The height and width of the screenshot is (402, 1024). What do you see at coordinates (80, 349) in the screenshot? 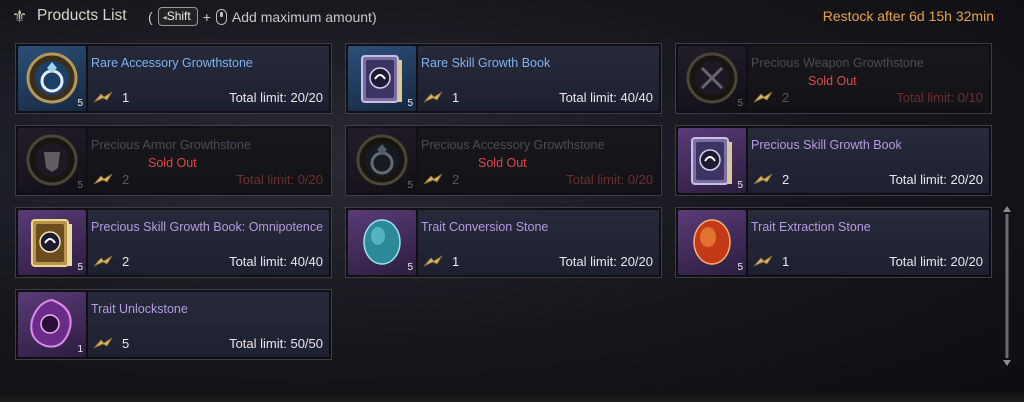
I see `item-quantity: 1` at bounding box center [80, 349].